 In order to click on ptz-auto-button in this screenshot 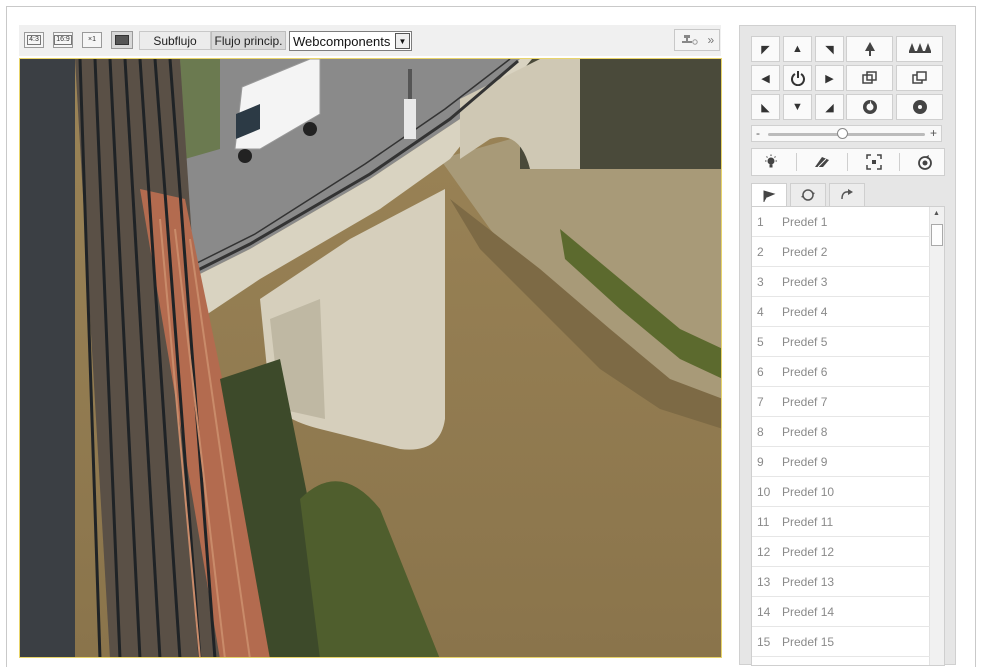, I will do `click(797, 78)`.